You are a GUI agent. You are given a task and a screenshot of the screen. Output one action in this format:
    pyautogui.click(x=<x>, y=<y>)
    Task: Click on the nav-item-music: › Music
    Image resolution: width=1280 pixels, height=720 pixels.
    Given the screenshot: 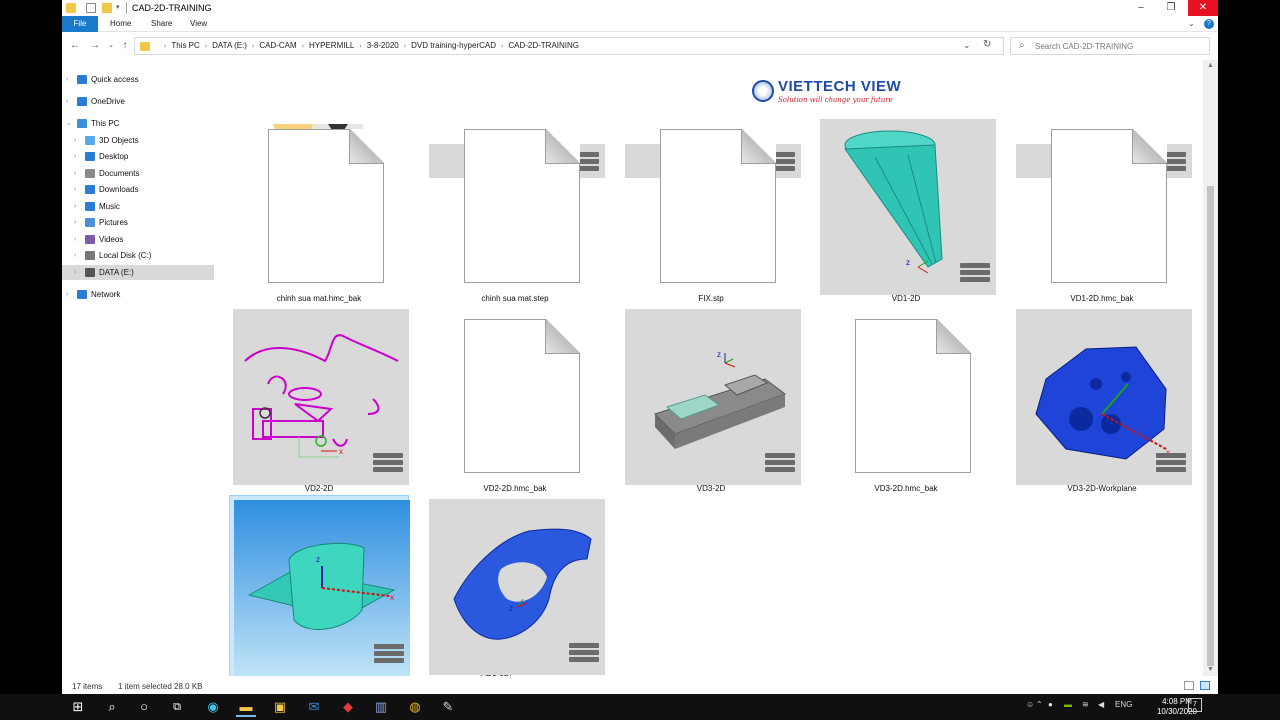 What is the action you would take?
    pyautogui.click(x=138, y=206)
    